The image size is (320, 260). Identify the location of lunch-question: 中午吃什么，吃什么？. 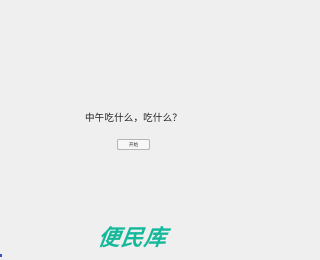
(133, 118).